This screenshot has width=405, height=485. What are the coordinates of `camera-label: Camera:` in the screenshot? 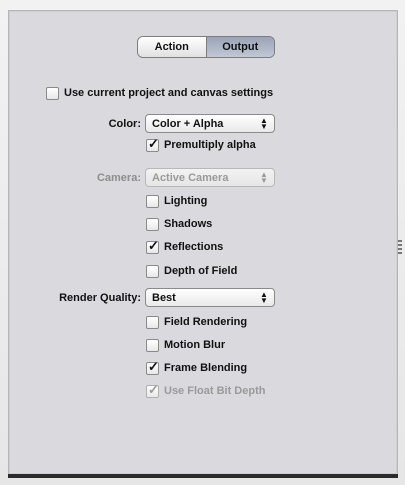 It's located at (118, 178).